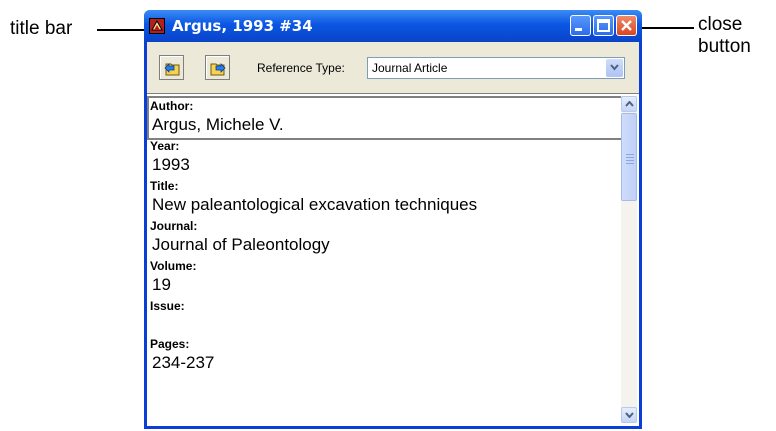  I want to click on close-button-callout-line1: close, so click(720, 24).